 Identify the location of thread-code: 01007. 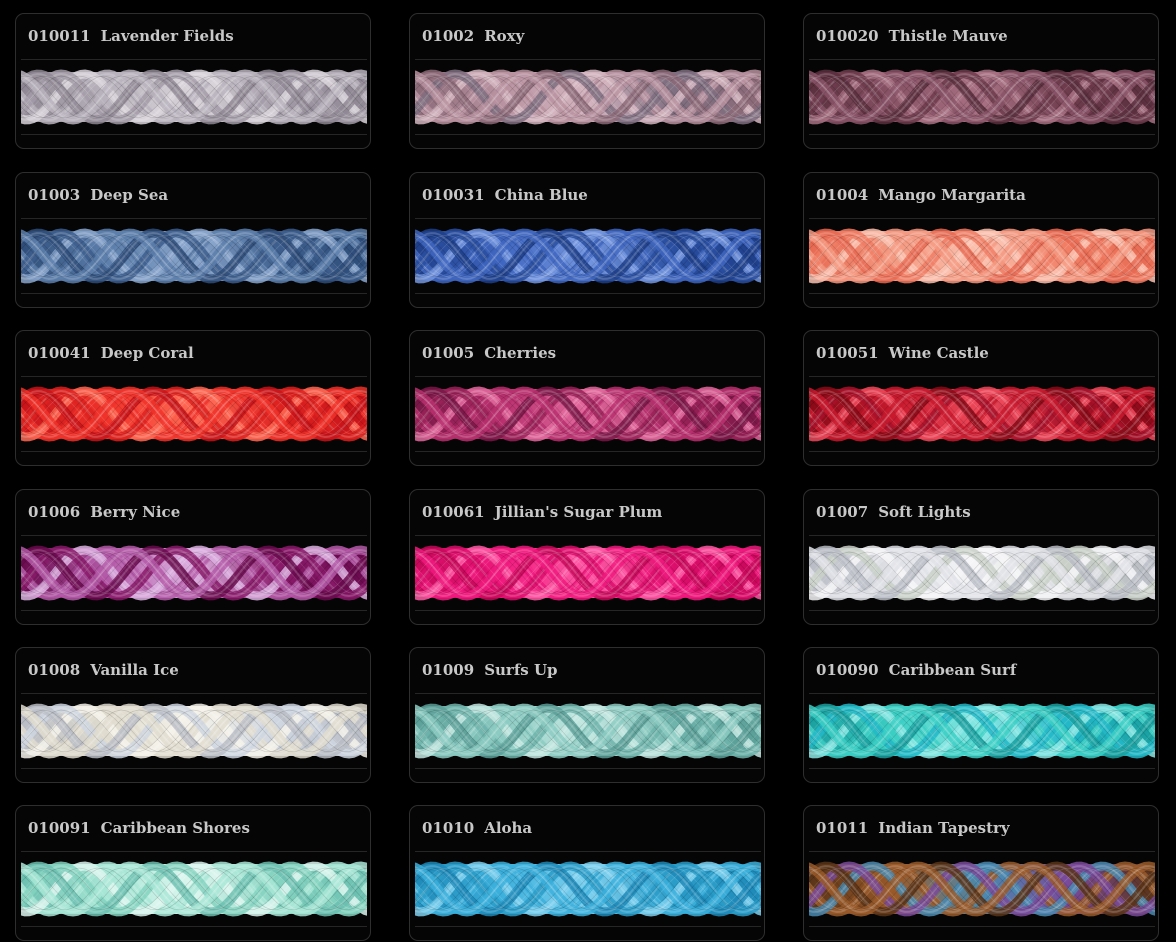
(842, 512).